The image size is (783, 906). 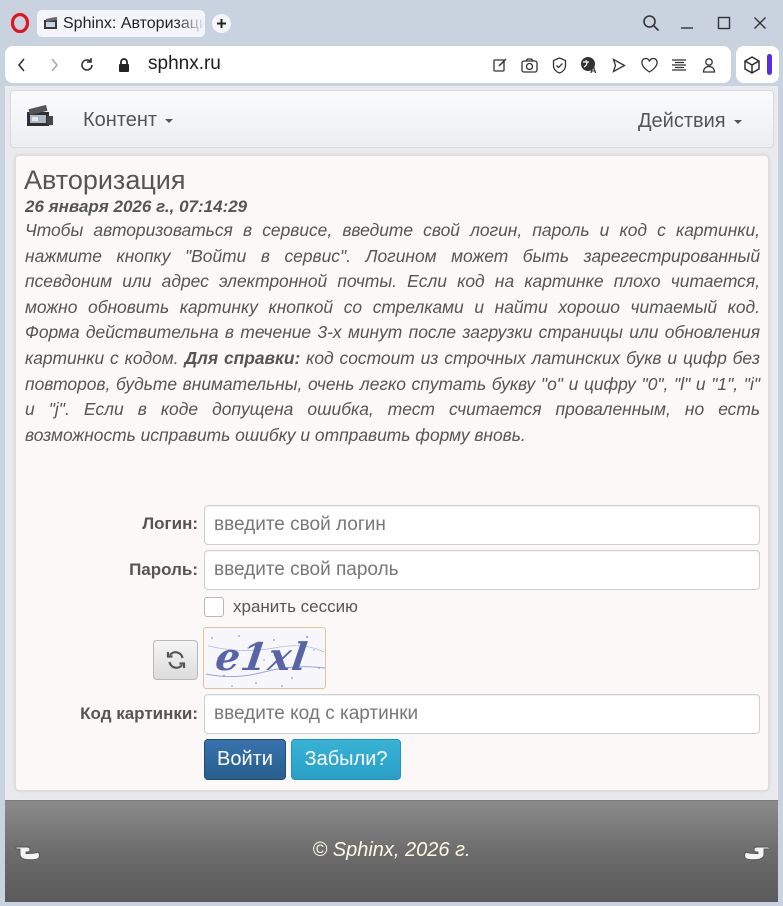 I want to click on tab-menu-button, so click(x=679, y=65).